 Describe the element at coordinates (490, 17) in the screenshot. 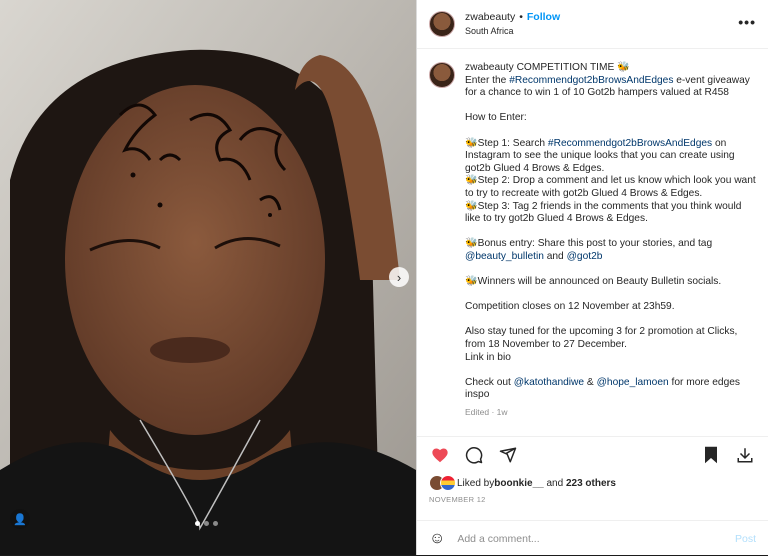

I see `header-username: zwabeauty` at that location.